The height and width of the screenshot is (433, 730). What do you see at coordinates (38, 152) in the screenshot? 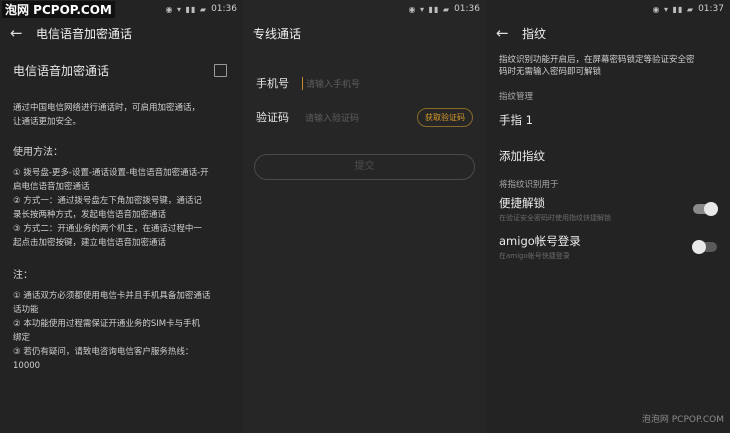
I see `usage-heading: 使用方法：` at bounding box center [38, 152].